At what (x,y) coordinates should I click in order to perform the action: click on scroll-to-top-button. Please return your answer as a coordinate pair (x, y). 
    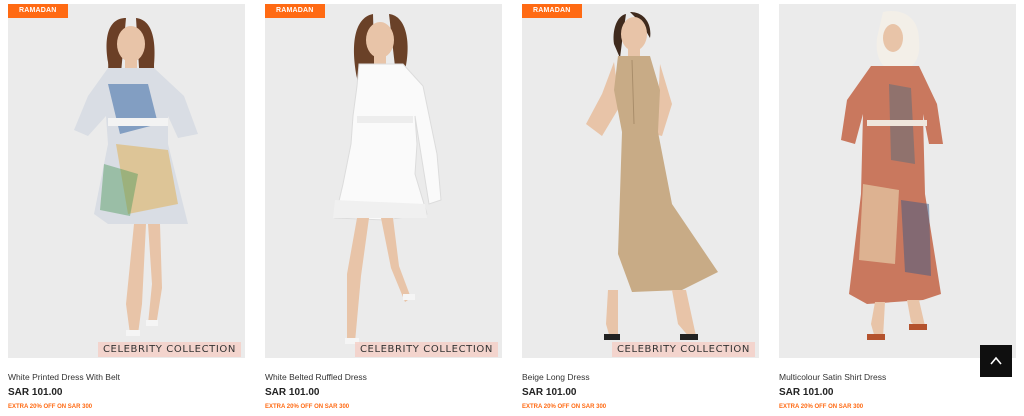
    Looking at the image, I should click on (996, 361).